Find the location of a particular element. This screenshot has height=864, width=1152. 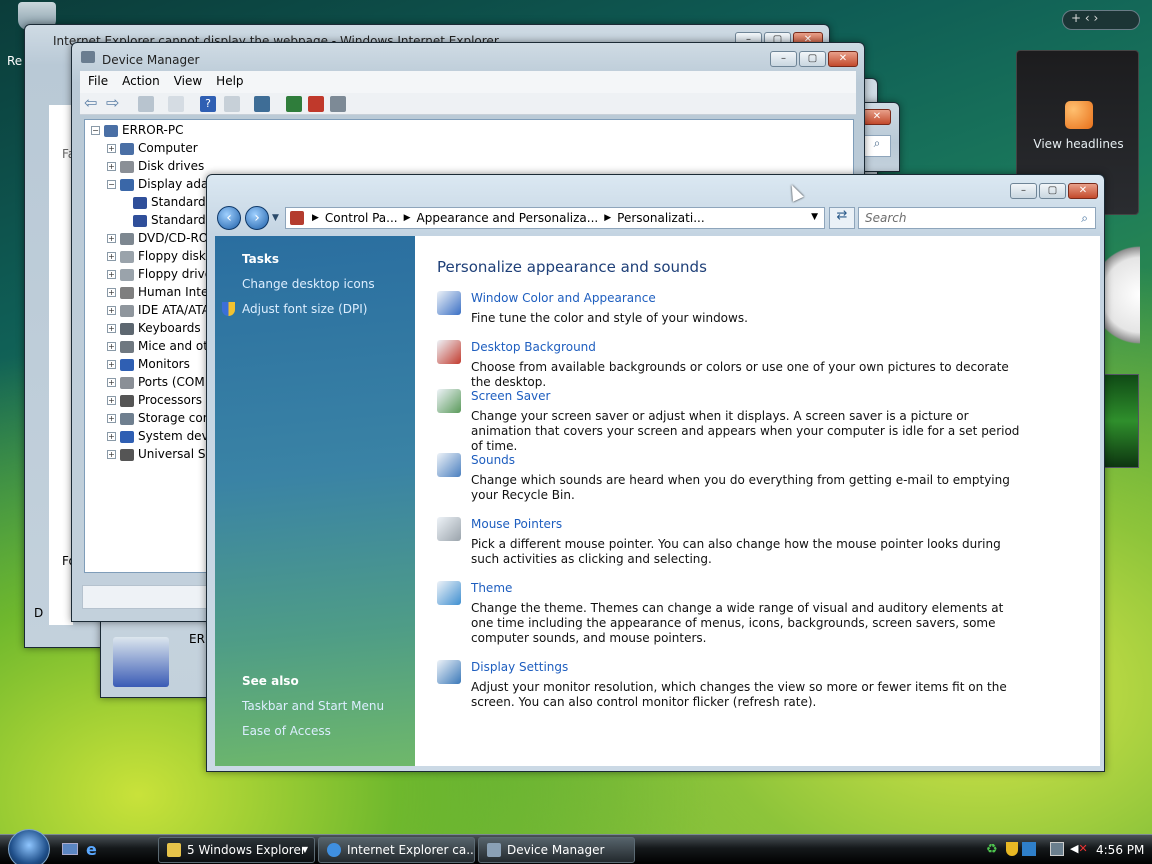

refresh-icon: ⇄ is located at coordinates (842, 218).